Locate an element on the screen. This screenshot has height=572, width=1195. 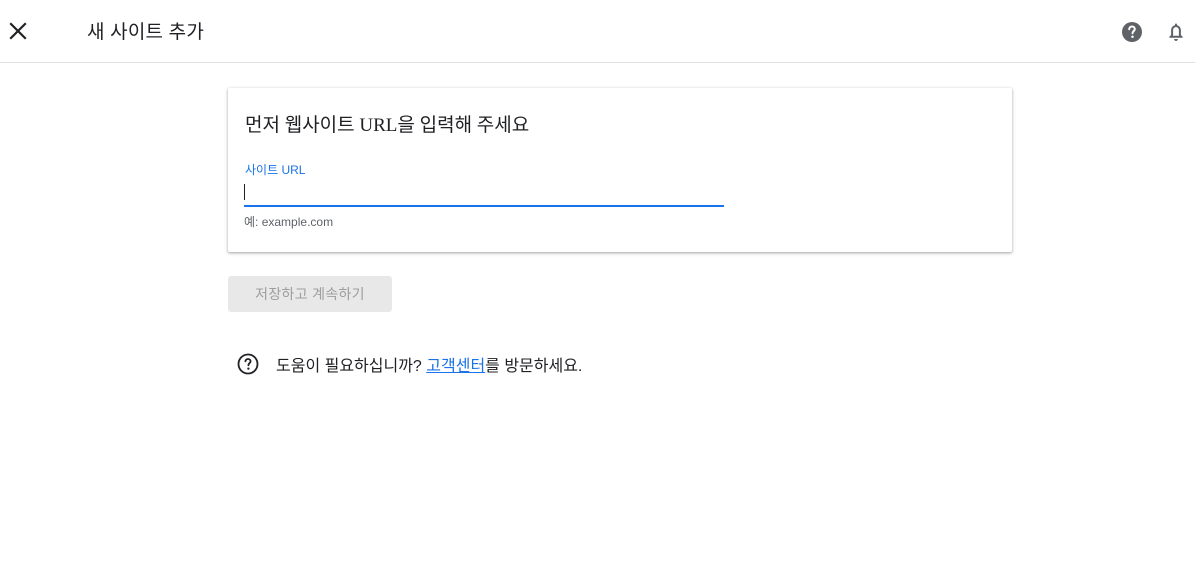
help-center-link: 고객센터 is located at coordinates (455, 366).